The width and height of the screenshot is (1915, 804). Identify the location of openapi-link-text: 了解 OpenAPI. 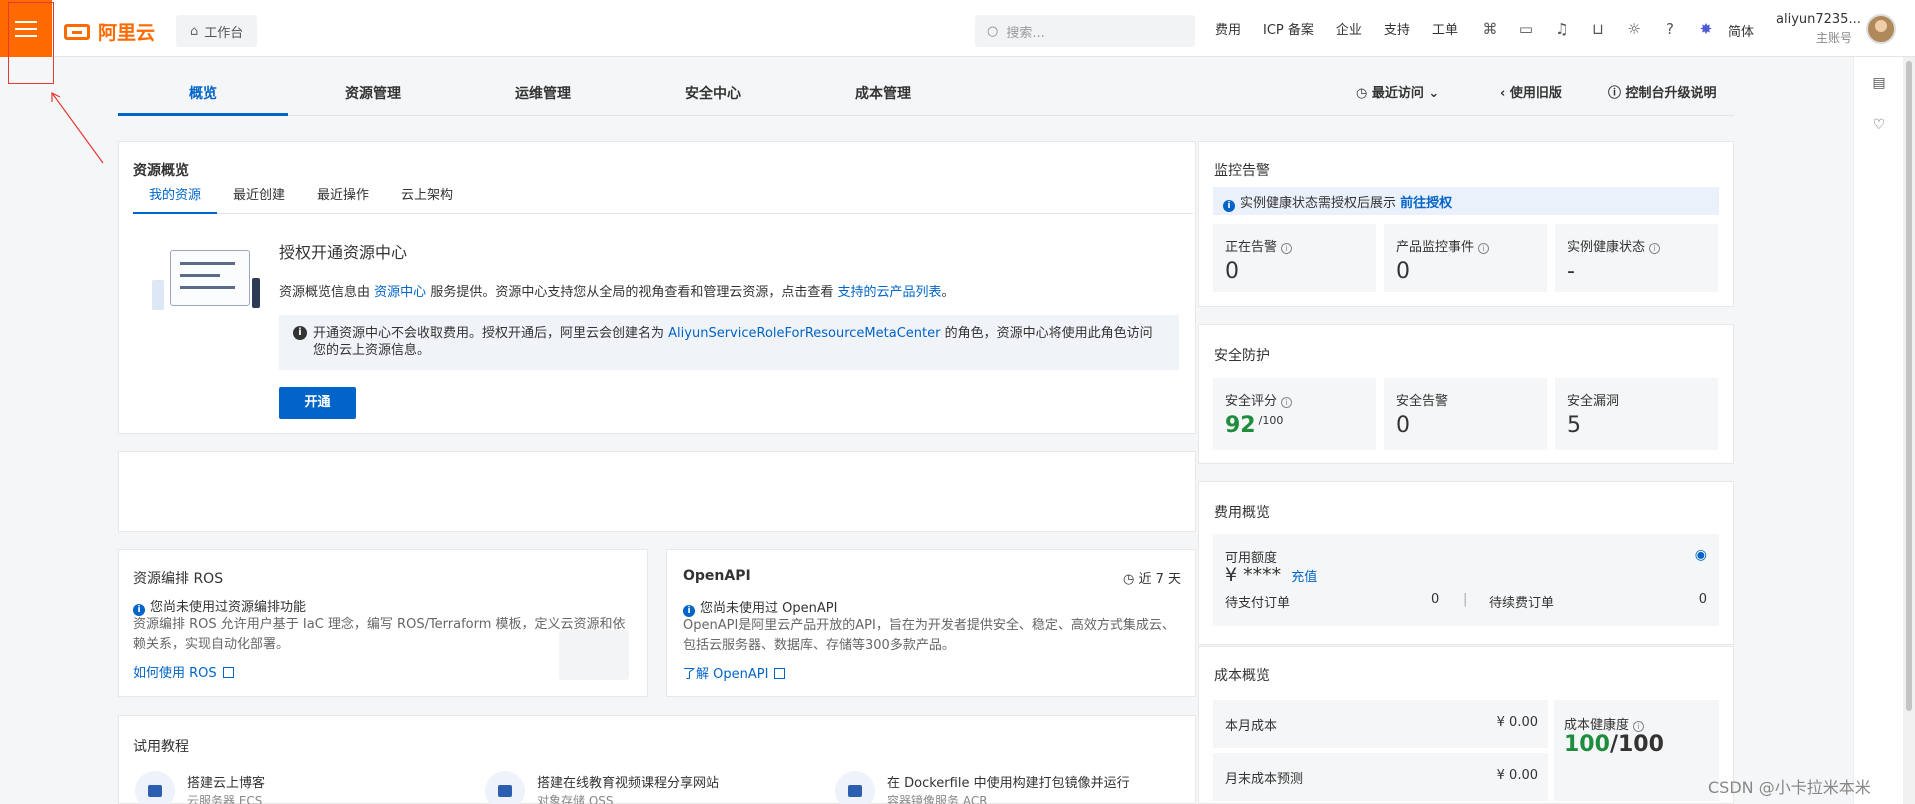
(725, 674).